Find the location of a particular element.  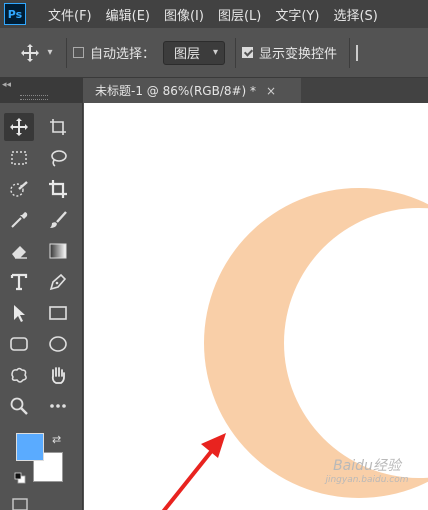

foreground-color-swatch is located at coordinates (30, 447).